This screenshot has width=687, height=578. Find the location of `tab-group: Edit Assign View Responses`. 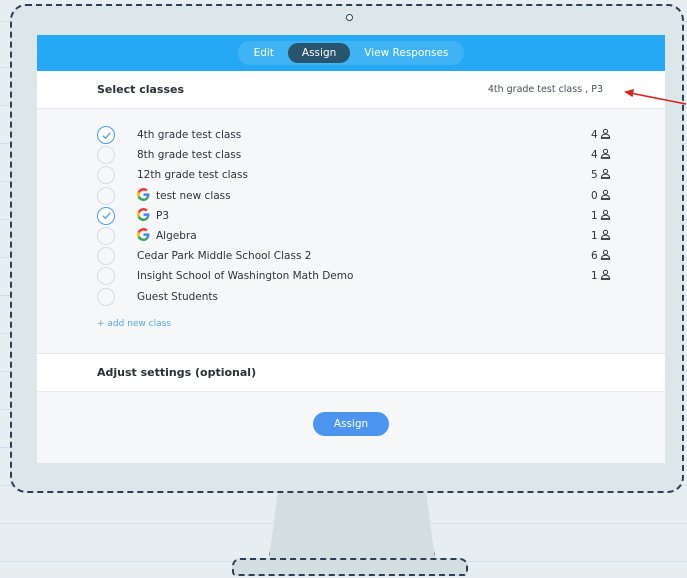

tab-group: Edit Assign View Responses is located at coordinates (351, 53).